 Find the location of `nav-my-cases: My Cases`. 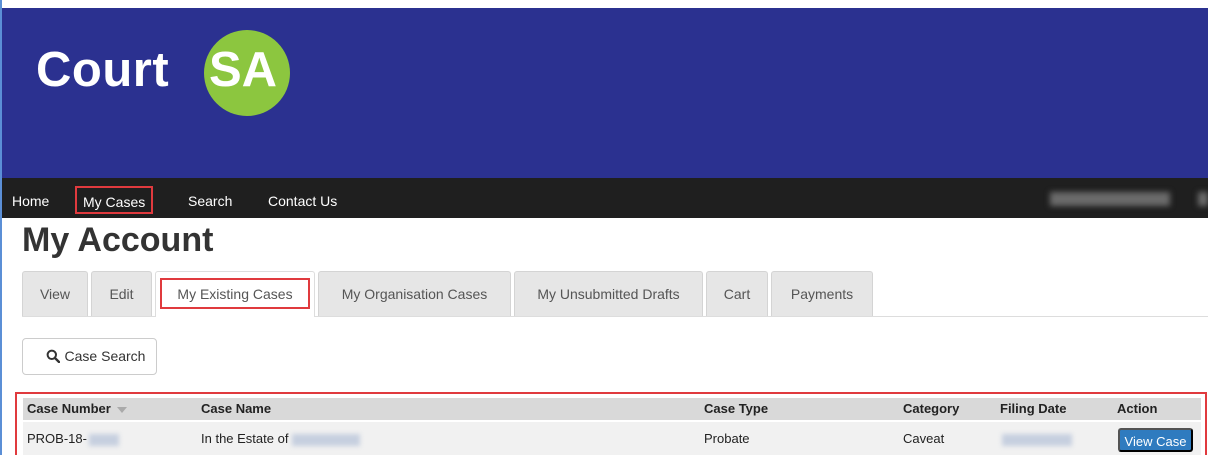

nav-my-cases: My Cases is located at coordinates (114, 200).